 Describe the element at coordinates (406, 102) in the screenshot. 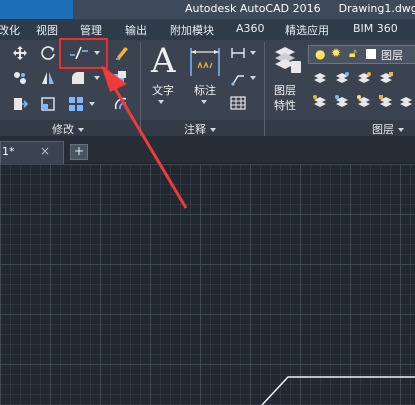

I see `layer-merge-icon` at that location.